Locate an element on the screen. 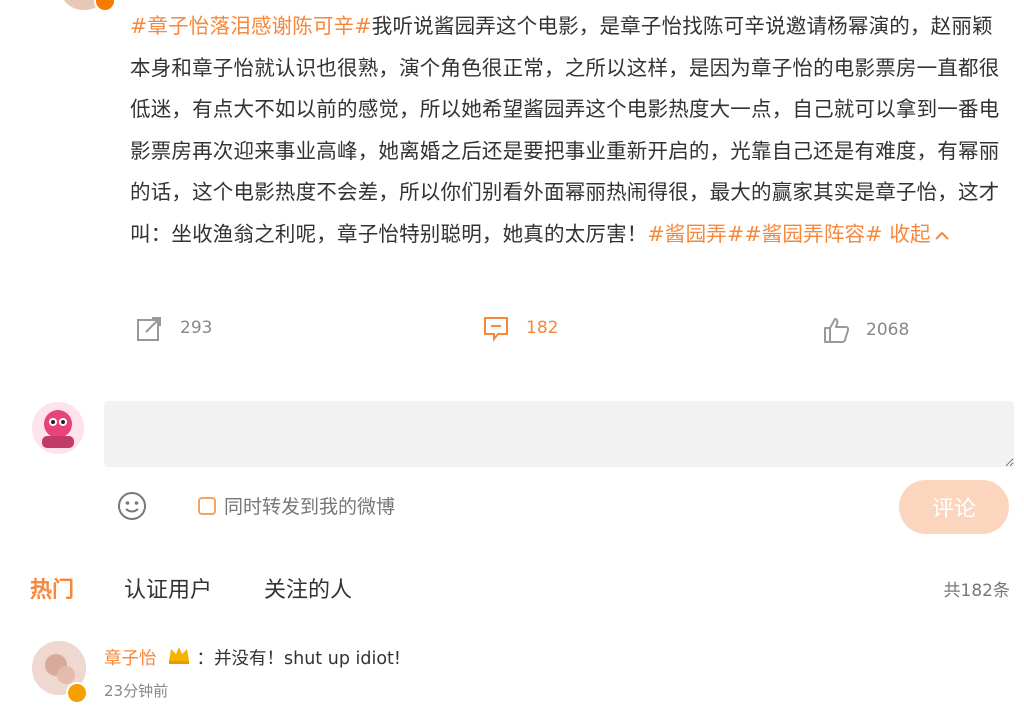  tab-following: 关注的人 is located at coordinates (308, 588).